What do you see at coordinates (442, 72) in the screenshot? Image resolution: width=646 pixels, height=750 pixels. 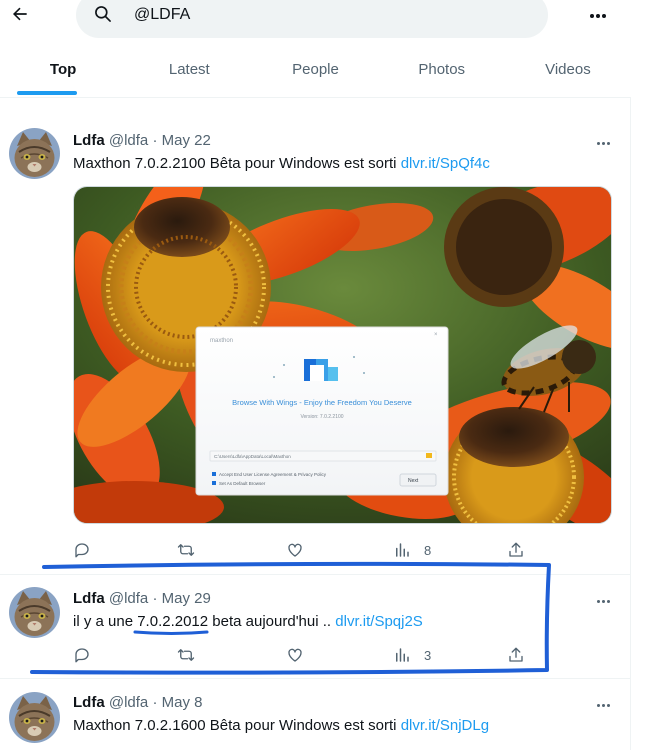 I see `tab-photos: Photos` at bounding box center [442, 72].